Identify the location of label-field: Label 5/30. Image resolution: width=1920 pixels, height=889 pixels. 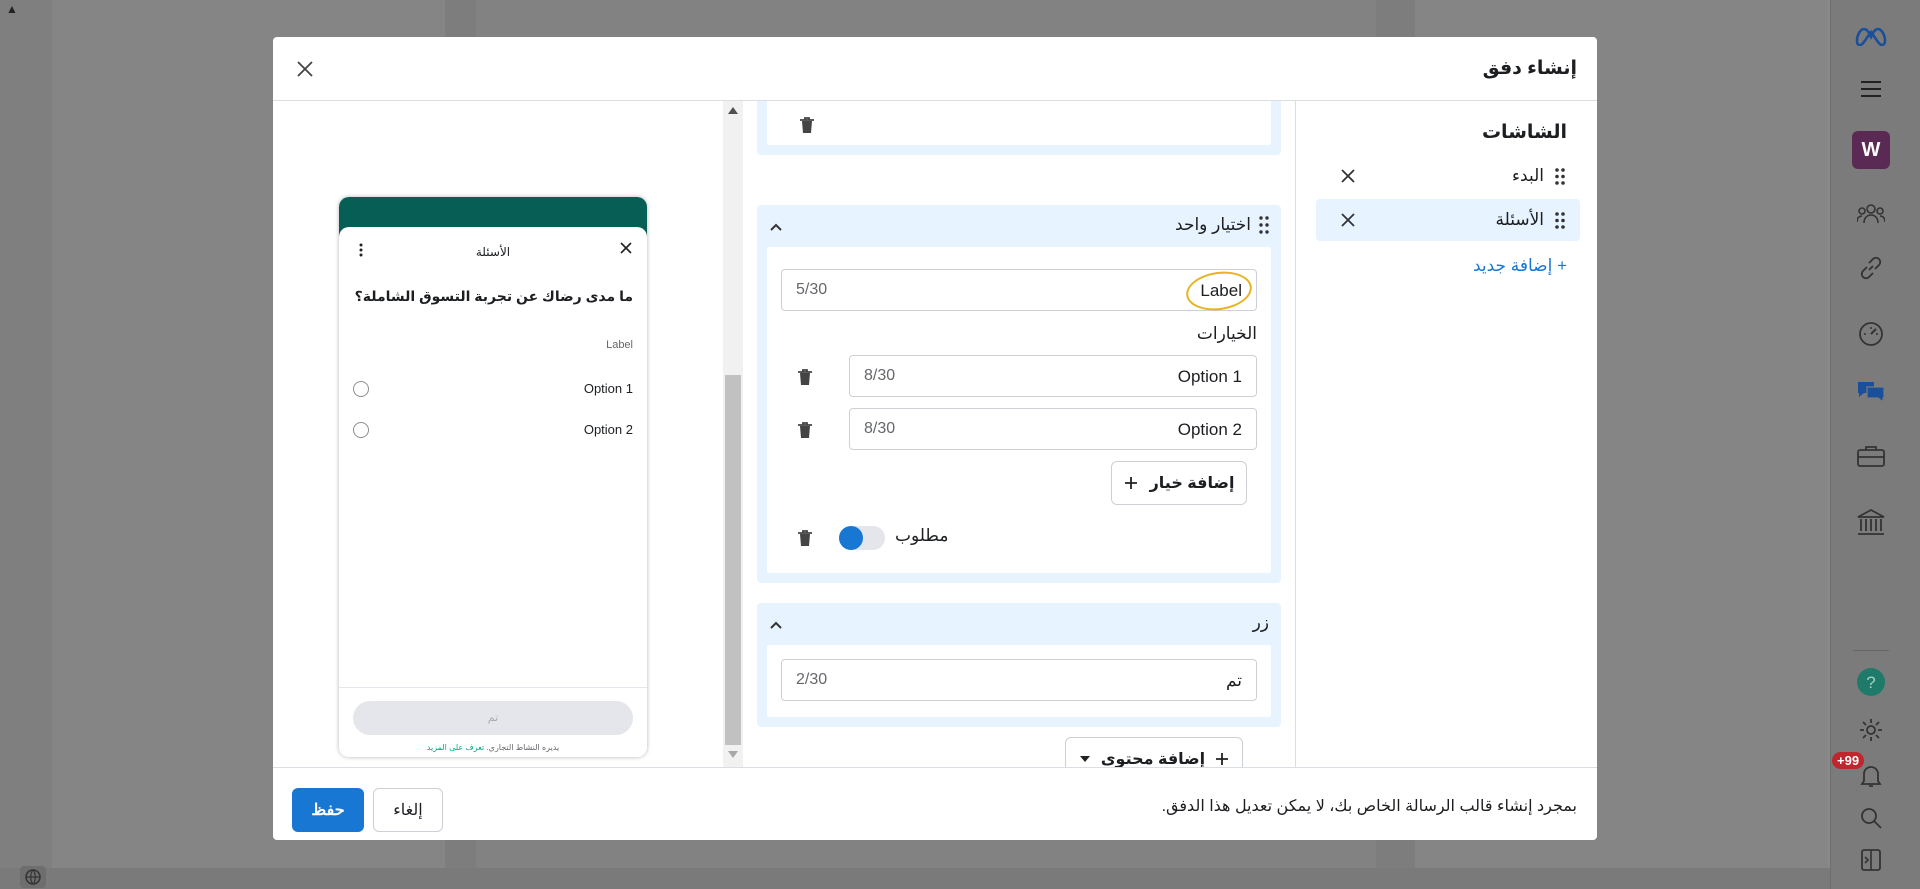
(1019, 291).